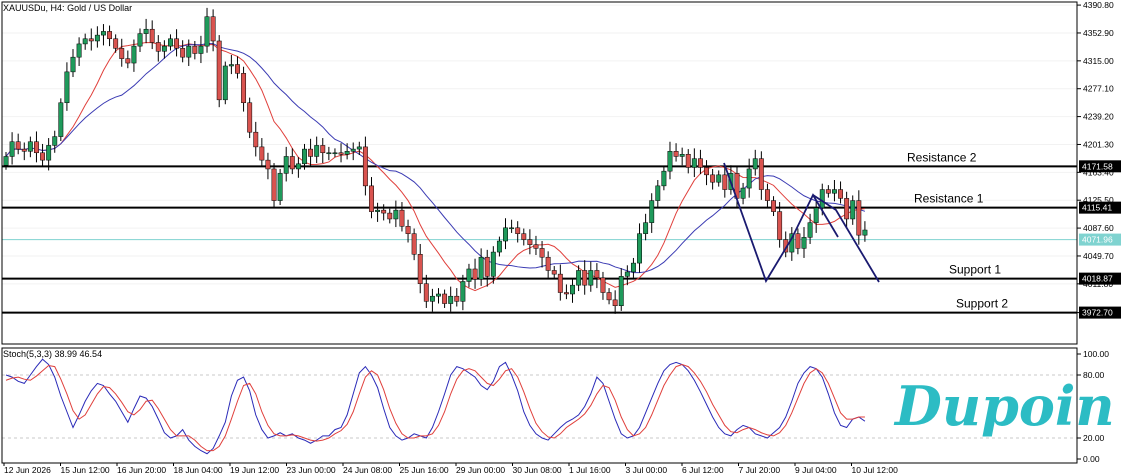  What do you see at coordinates (949, 199) in the screenshot?
I see `level-name-1: Resistance 1` at bounding box center [949, 199].